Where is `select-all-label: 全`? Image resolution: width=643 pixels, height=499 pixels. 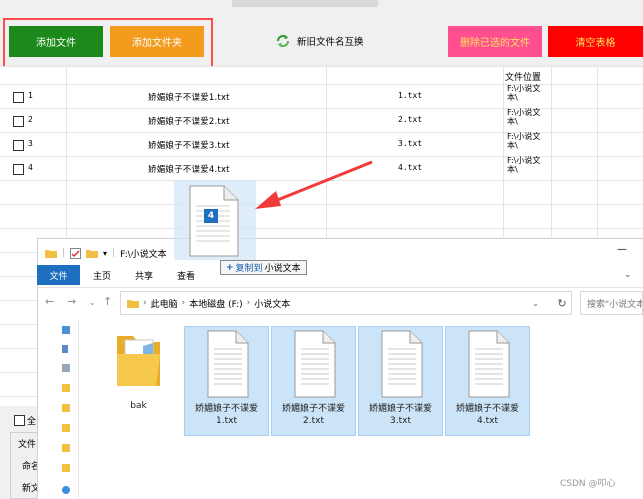 select-all-label: 全 is located at coordinates (32, 422).